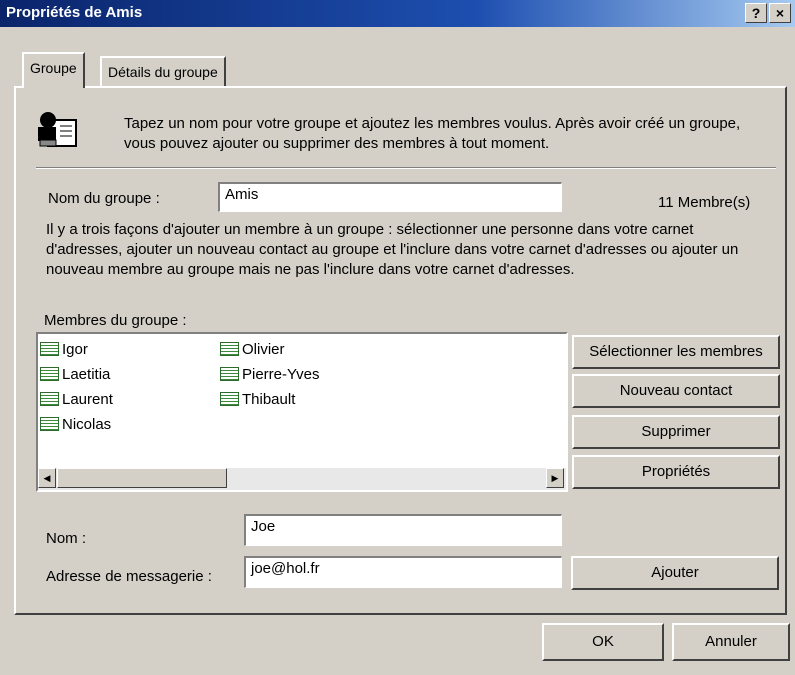 This screenshot has width=795, height=675. What do you see at coordinates (74, 12) in the screenshot?
I see `window-title: Propriétés de Amis` at bounding box center [74, 12].